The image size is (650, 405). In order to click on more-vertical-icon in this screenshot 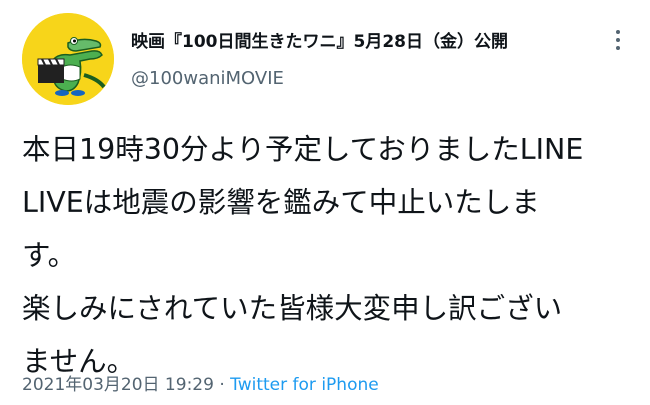, I will do `click(618, 41)`.